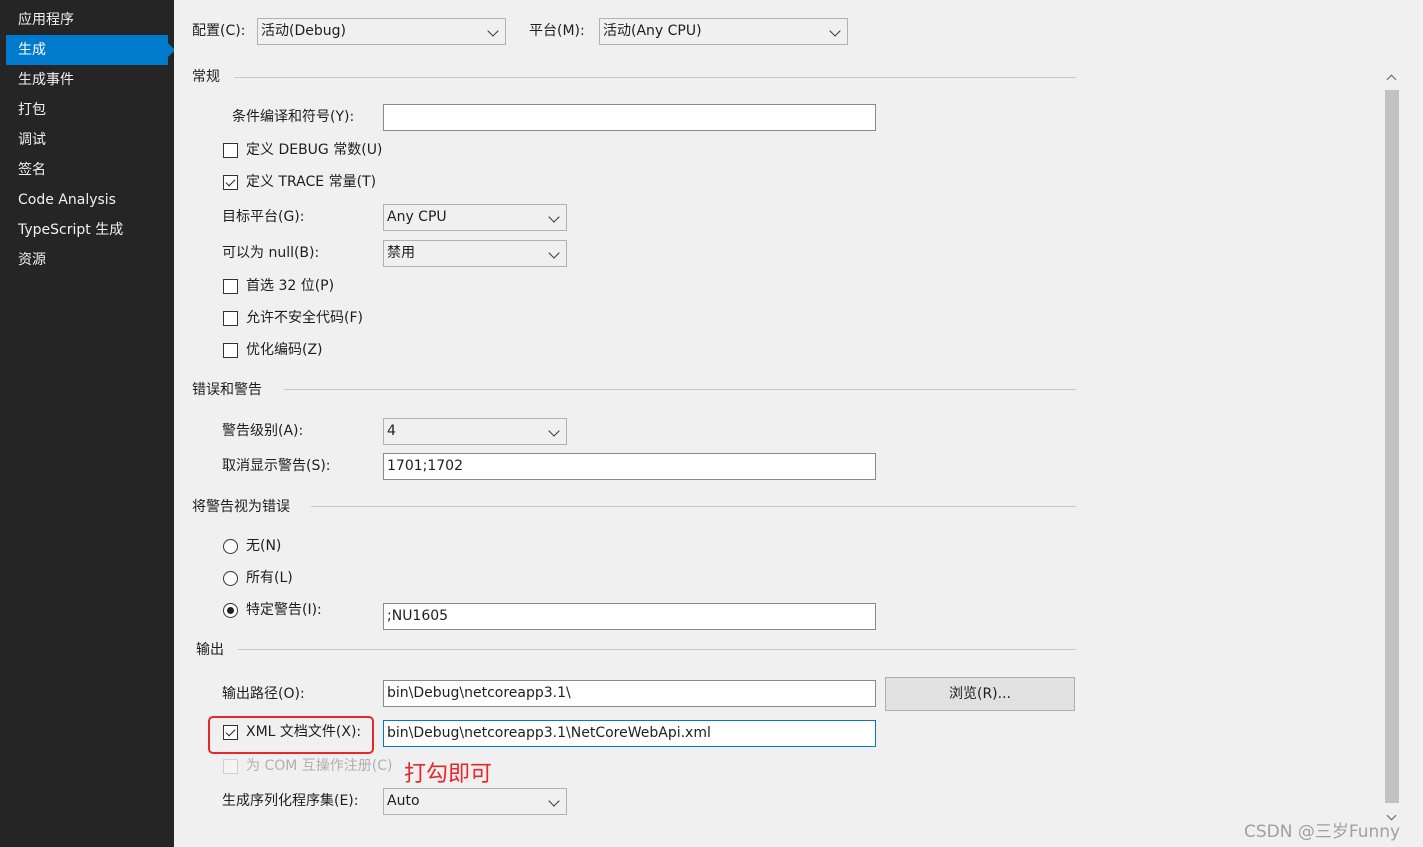 This screenshot has width=1423, height=847. I want to click on treat-warnings-none-radio, so click(230, 546).